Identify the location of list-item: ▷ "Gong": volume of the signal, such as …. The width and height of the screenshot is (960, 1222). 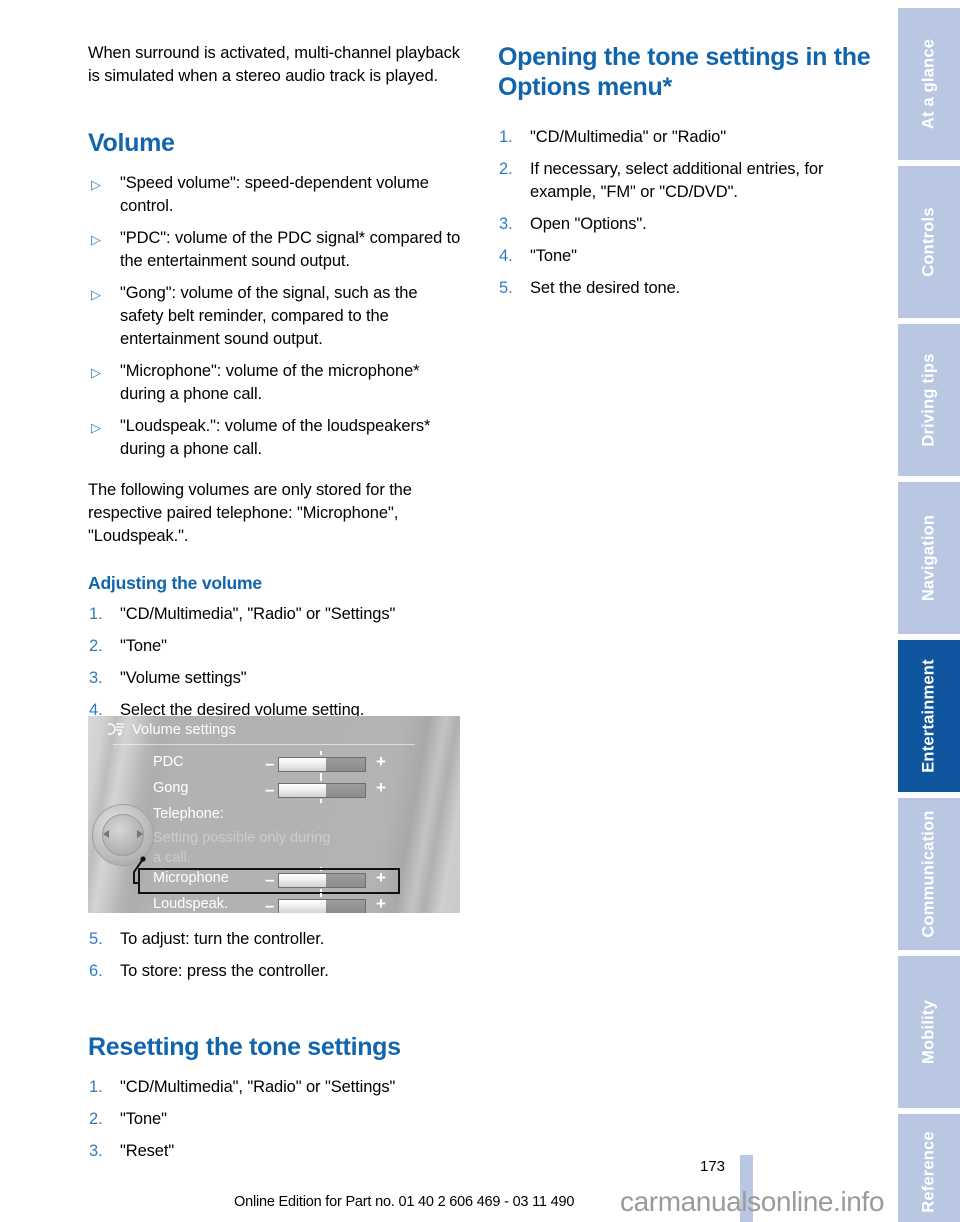
(275, 316).